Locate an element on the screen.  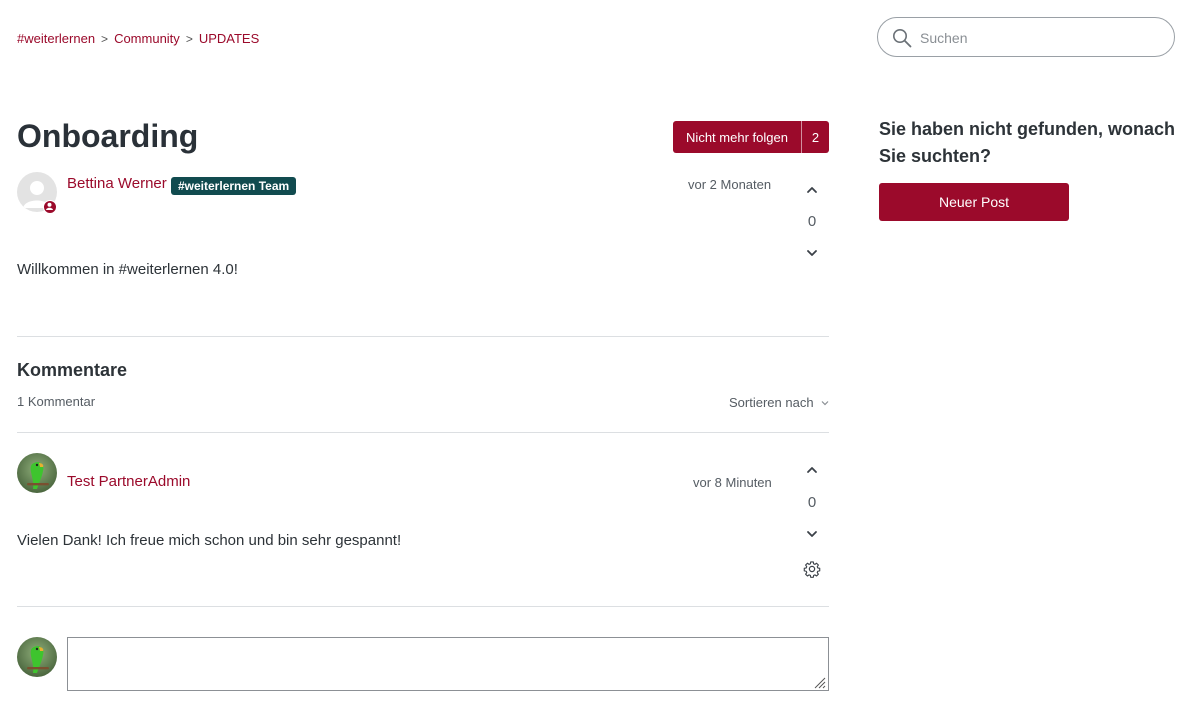
follower-count: 2 is located at coordinates (815, 137).